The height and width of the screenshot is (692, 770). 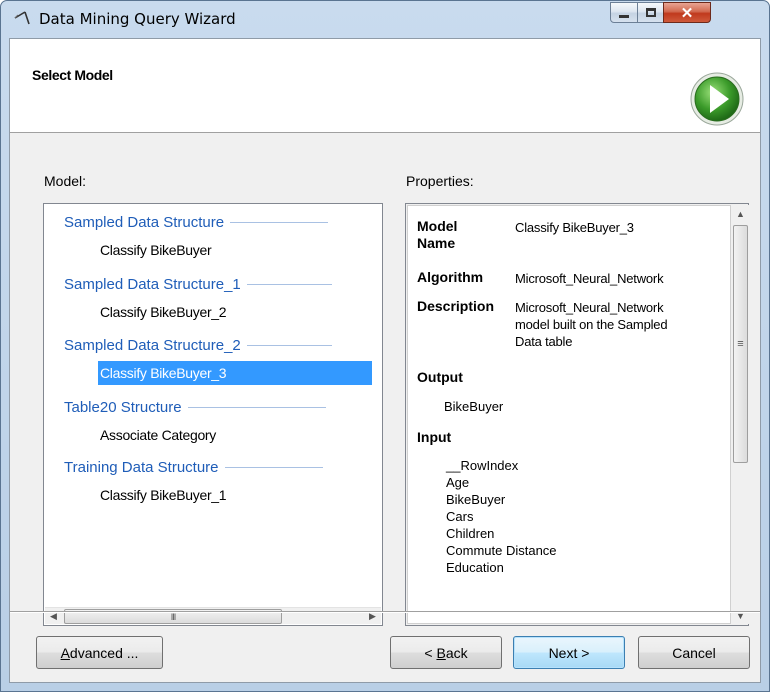 What do you see at coordinates (440, 377) in the screenshot?
I see `output-section-title: Output` at bounding box center [440, 377].